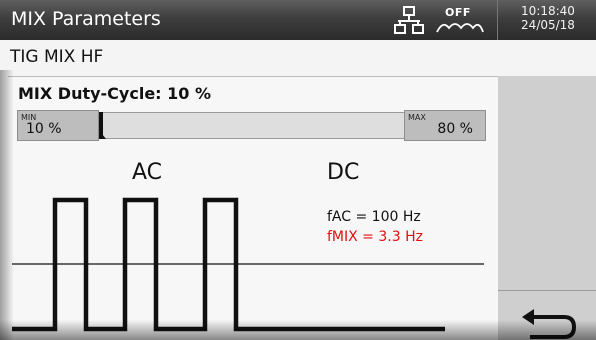 This screenshot has height=340, width=596. I want to click on page-title: MIX Parameters, so click(86, 19).